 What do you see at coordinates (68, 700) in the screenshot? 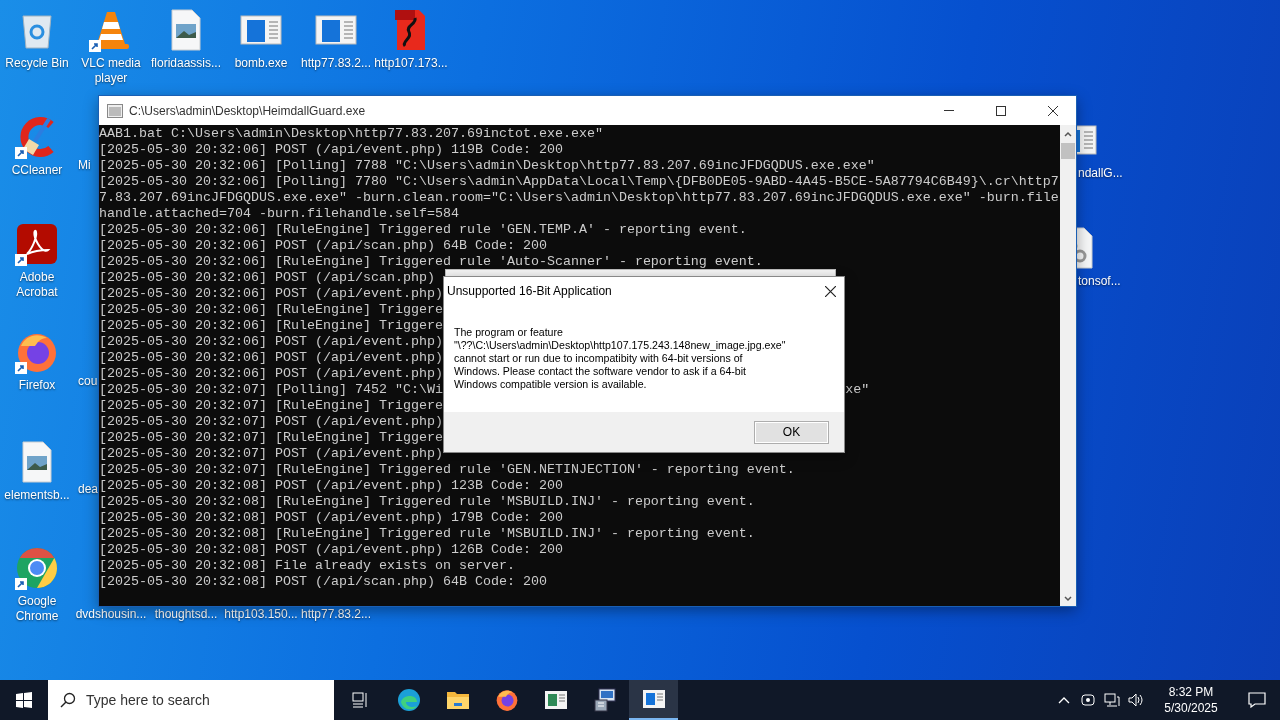
I see `search-icon` at bounding box center [68, 700].